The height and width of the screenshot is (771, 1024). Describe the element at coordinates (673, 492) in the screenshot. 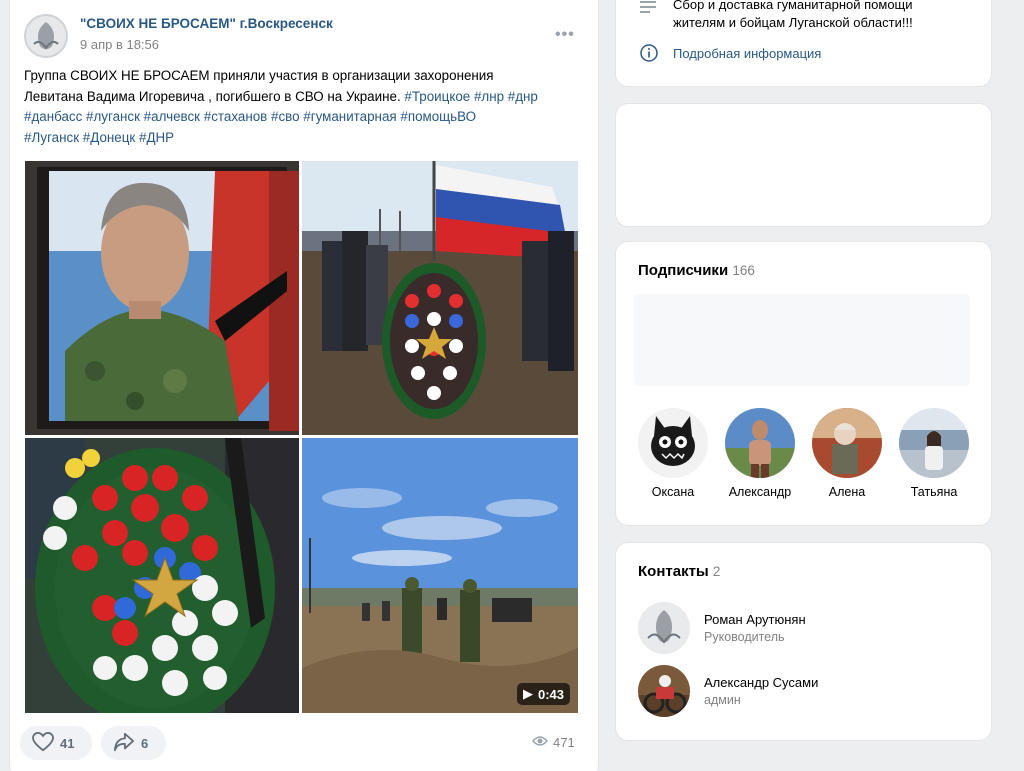

I see `subscriber-name: Оксана` at that location.